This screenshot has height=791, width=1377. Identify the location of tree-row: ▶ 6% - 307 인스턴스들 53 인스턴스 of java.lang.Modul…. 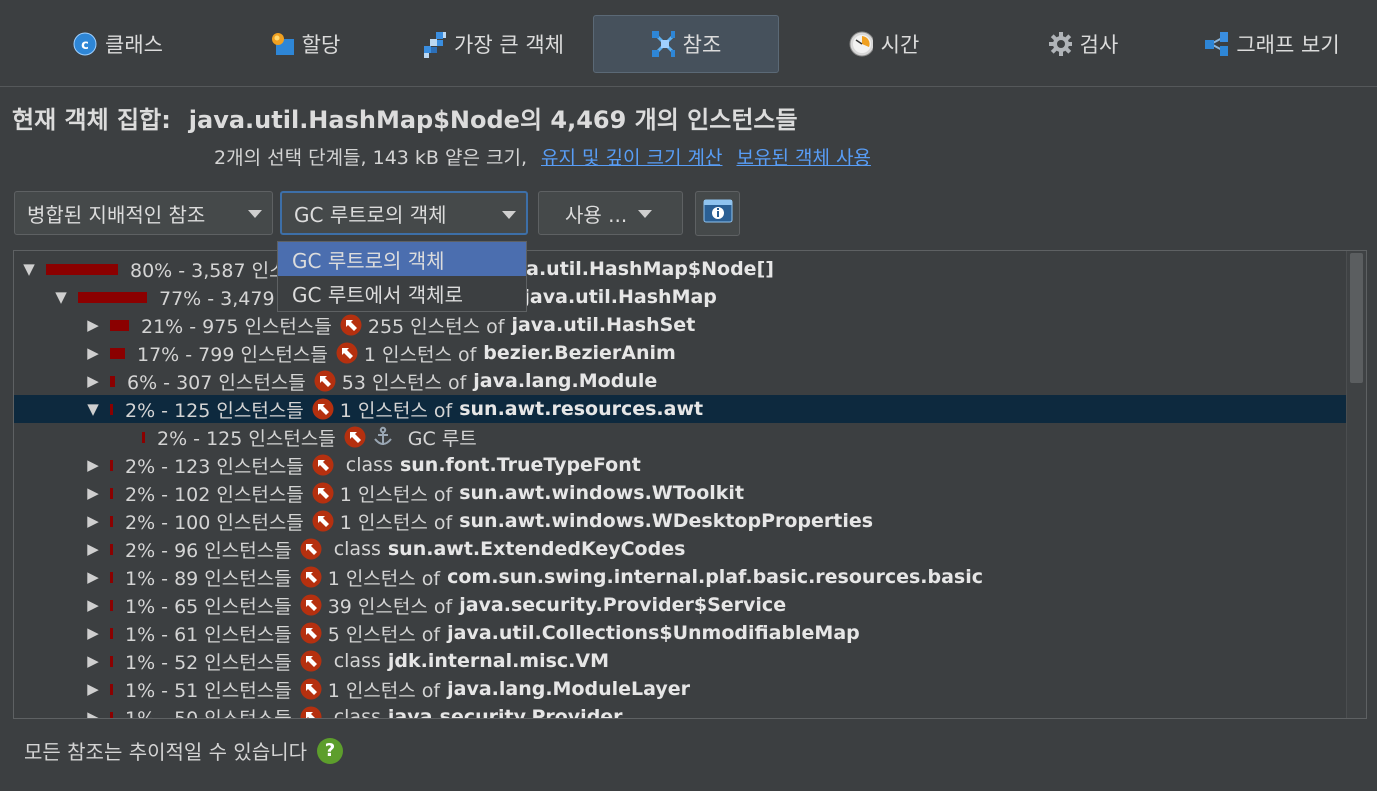
(680, 381).